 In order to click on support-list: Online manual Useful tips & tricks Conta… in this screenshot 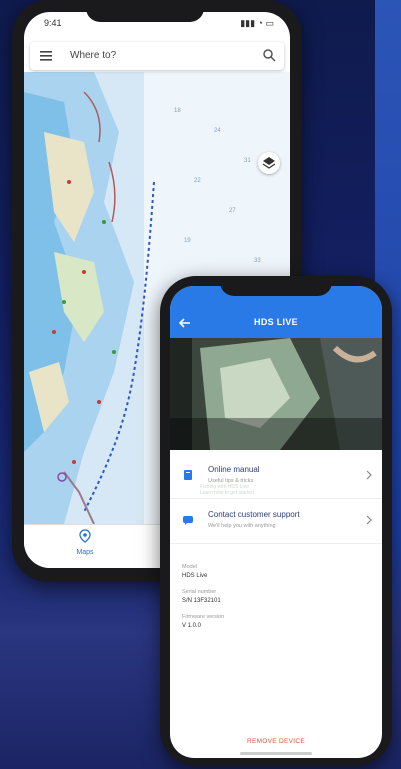, I will do `click(276, 499)`.